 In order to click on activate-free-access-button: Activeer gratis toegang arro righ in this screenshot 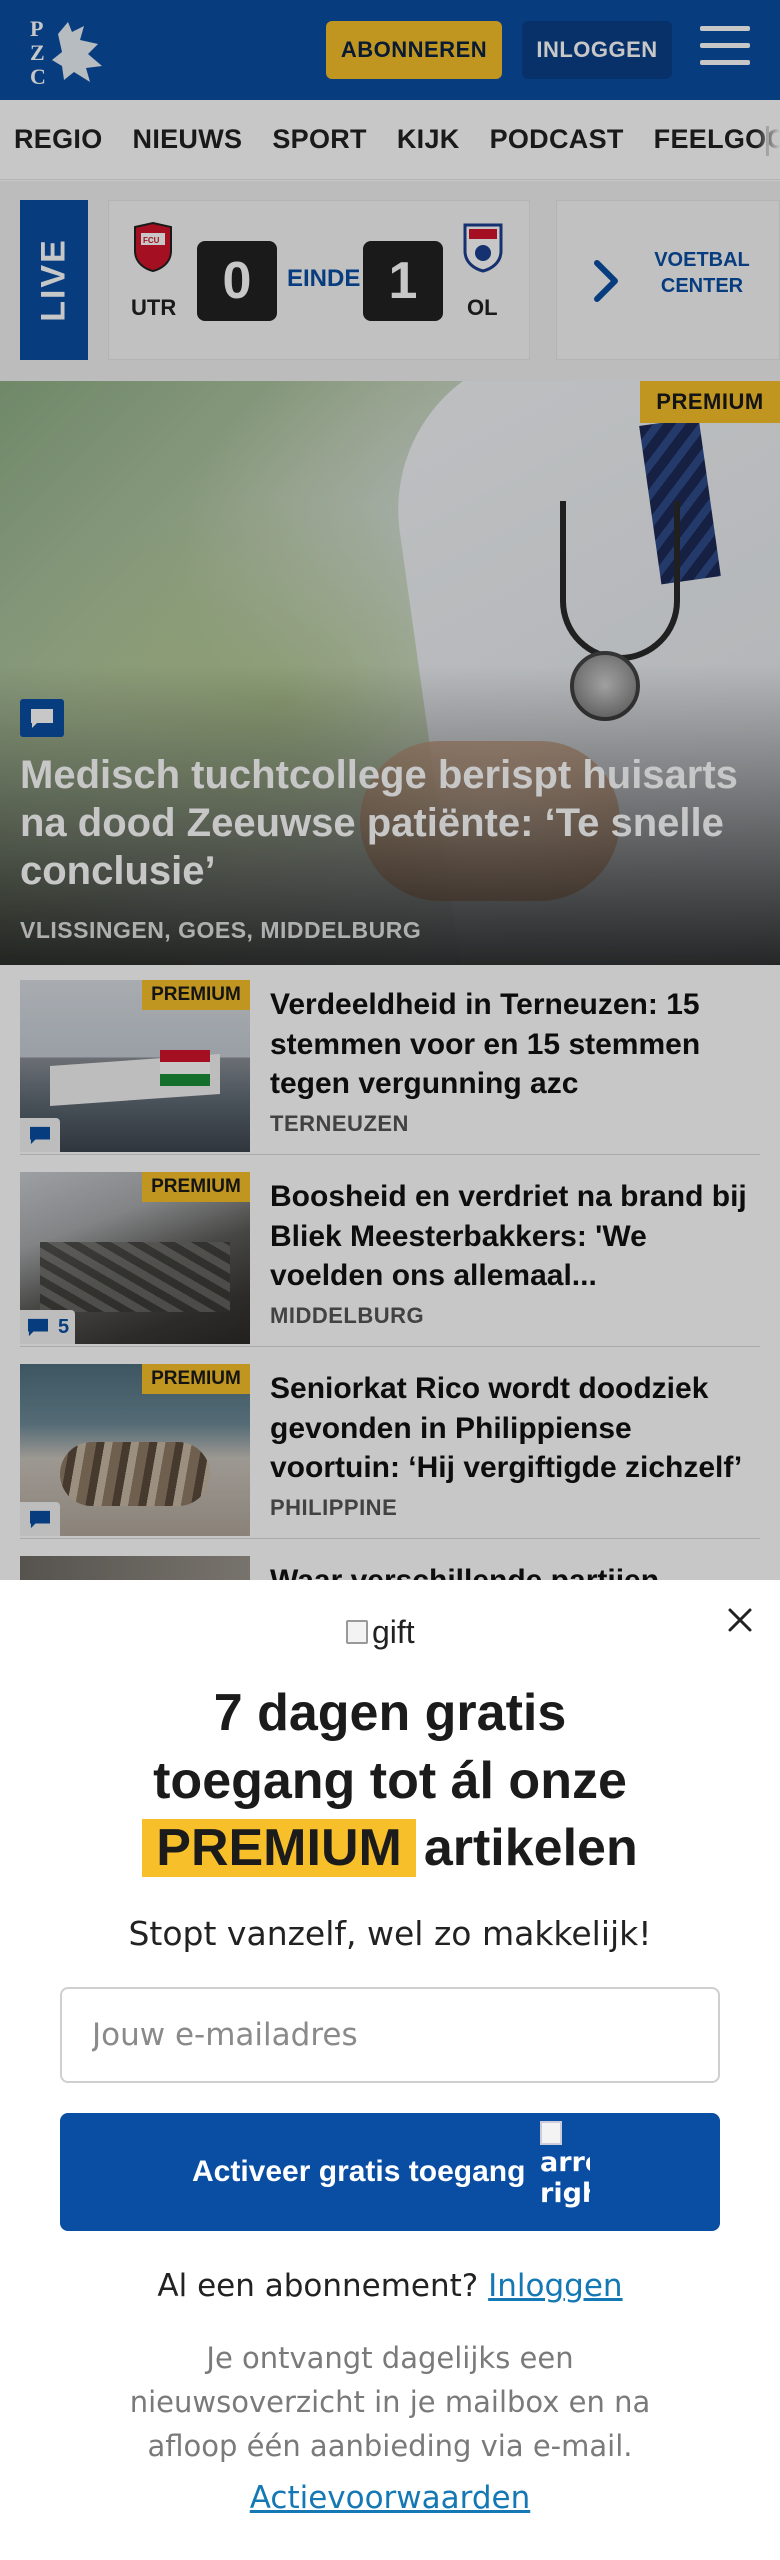, I will do `click(390, 2172)`.